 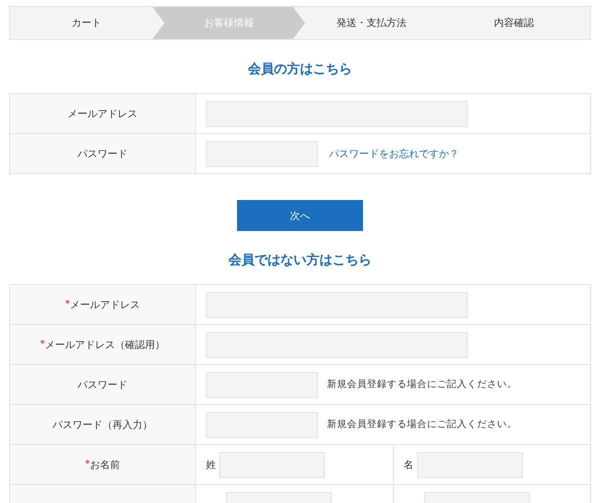 What do you see at coordinates (300, 215) in the screenshot?
I see `next-button: 次へ` at bounding box center [300, 215].